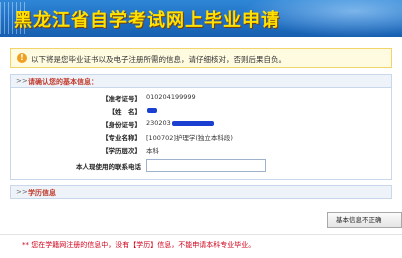 Image resolution: width=402 pixels, height=258 pixels. I want to click on field-value: 230203, so click(180, 123).